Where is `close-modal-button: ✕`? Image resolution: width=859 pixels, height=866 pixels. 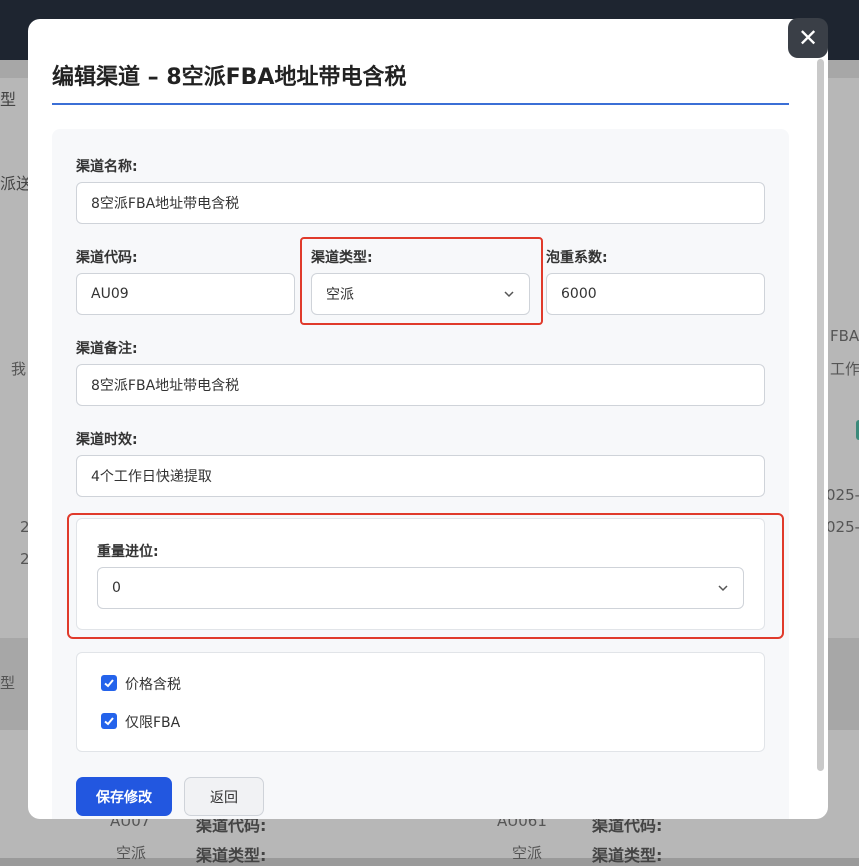 close-modal-button: ✕ is located at coordinates (808, 38).